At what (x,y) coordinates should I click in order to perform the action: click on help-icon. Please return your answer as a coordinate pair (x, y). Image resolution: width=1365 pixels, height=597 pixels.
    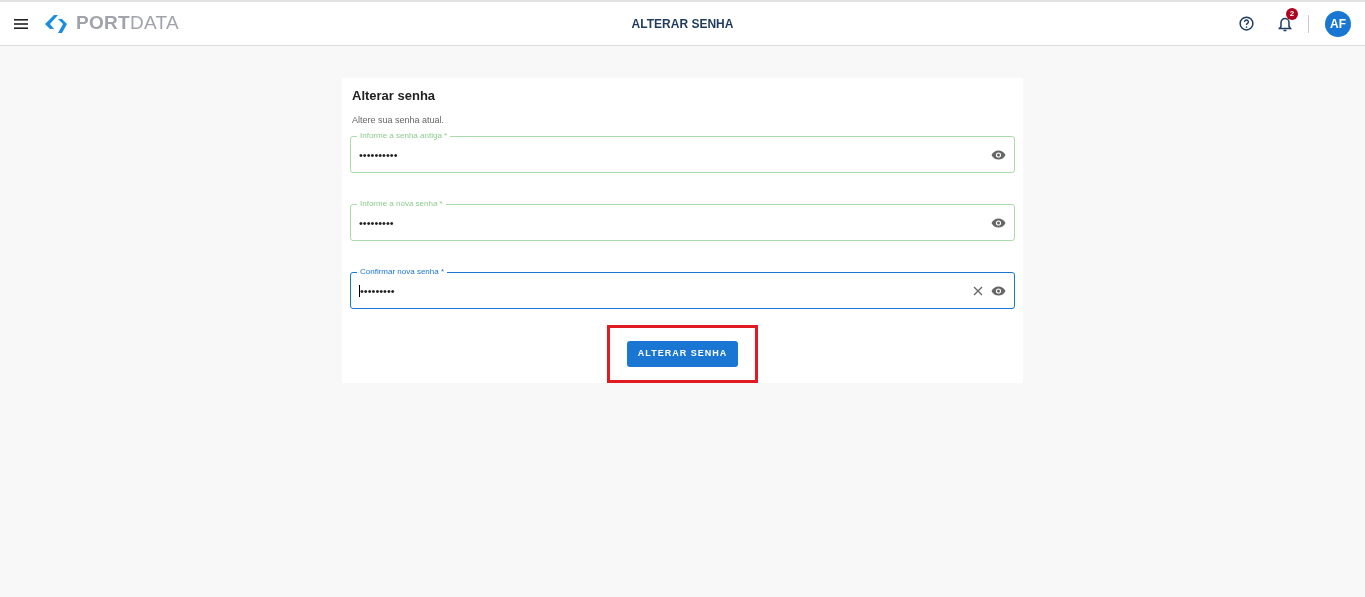
    Looking at the image, I should click on (1246, 23).